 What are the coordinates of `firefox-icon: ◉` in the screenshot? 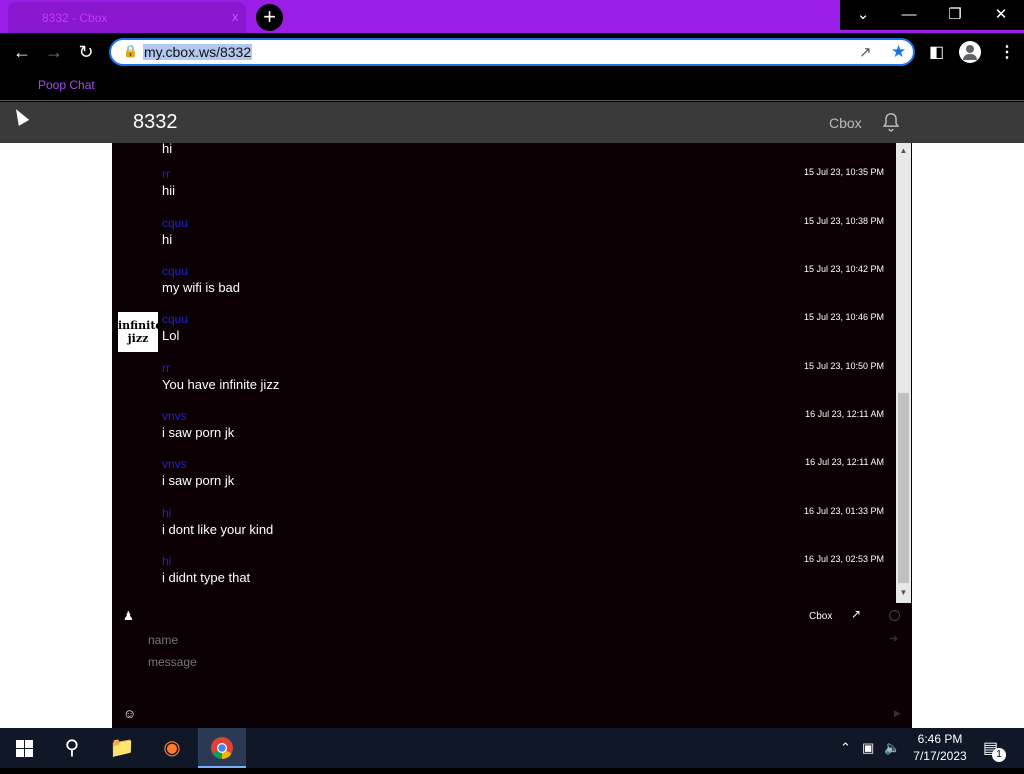 It's located at (172, 748).